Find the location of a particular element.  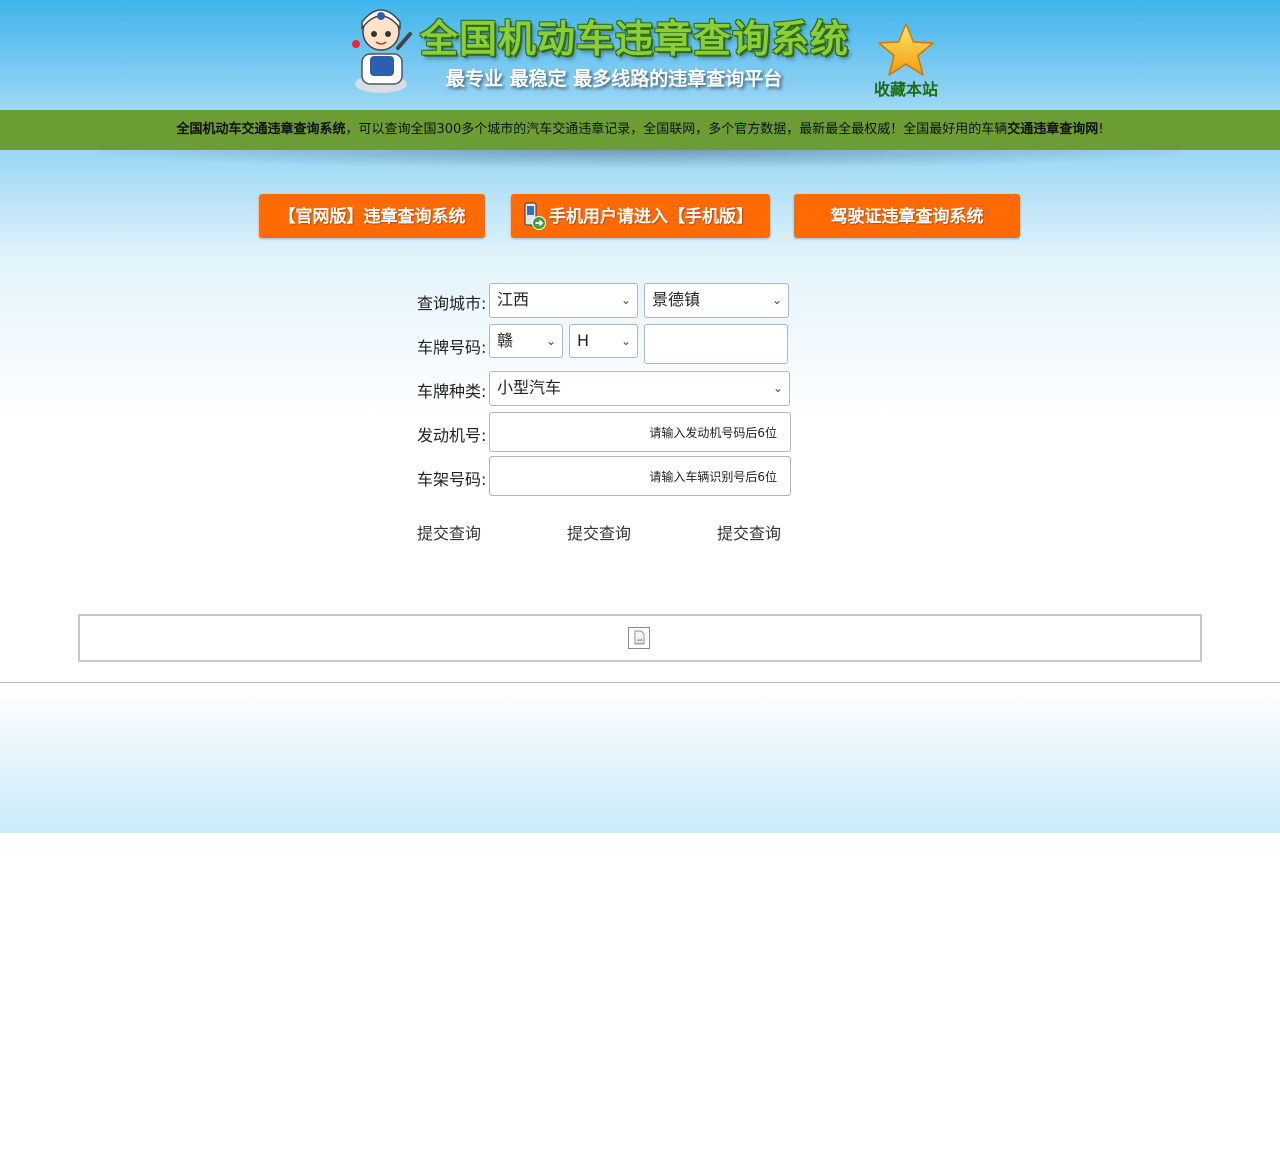

license-query-button: 驾驶证违章查询系统 is located at coordinates (907, 216).